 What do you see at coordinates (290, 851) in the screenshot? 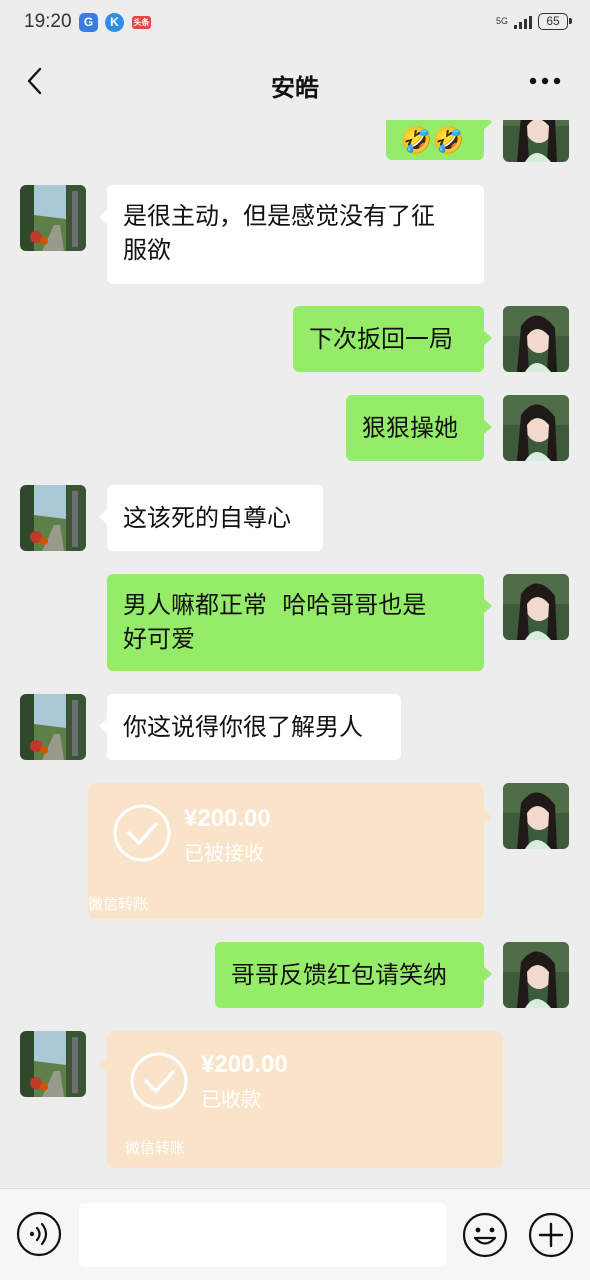
I see `transfer-card-sent: ¥200.00 已被接收 微信转账` at bounding box center [290, 851].